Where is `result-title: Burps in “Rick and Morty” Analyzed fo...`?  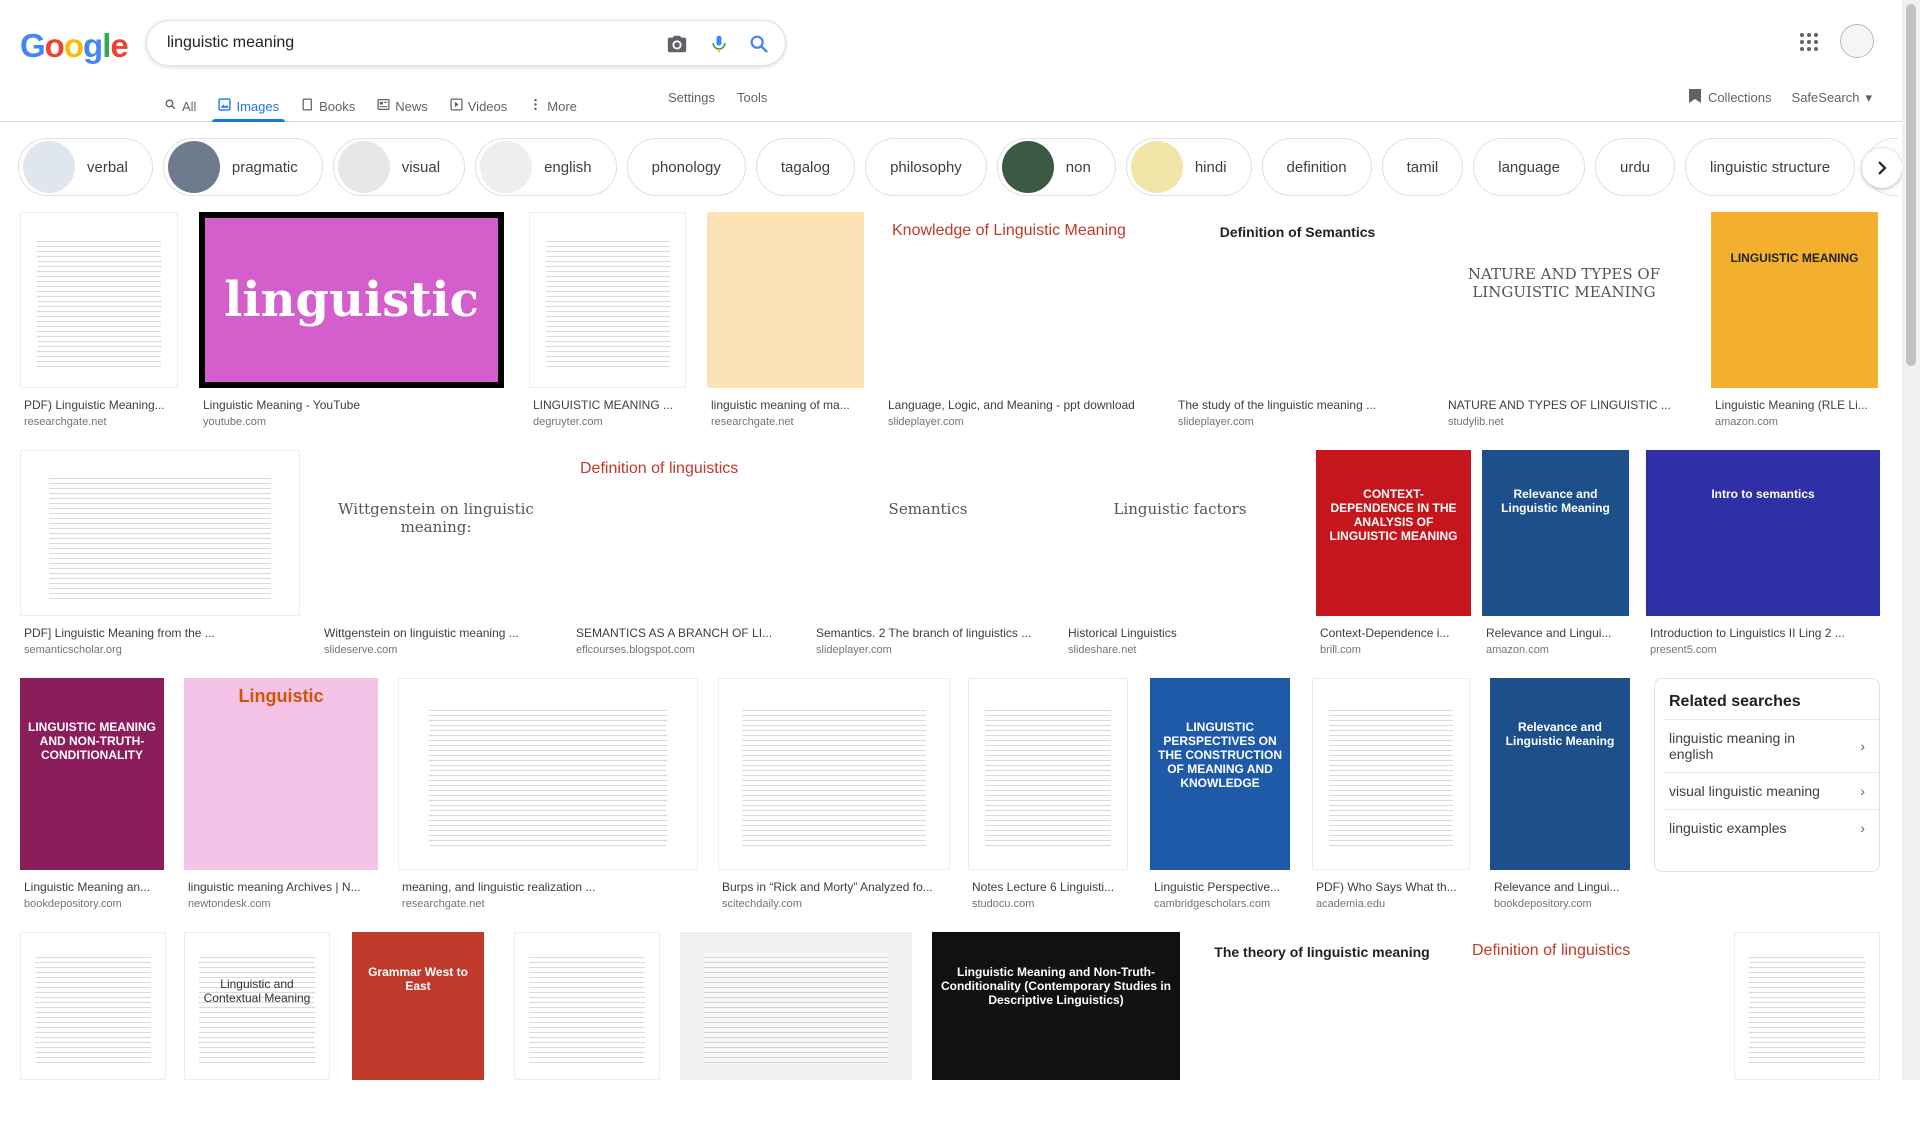 result-title: Burps in “Rick and Morty” Analyzed fo... is located at coordinates (836, 887).